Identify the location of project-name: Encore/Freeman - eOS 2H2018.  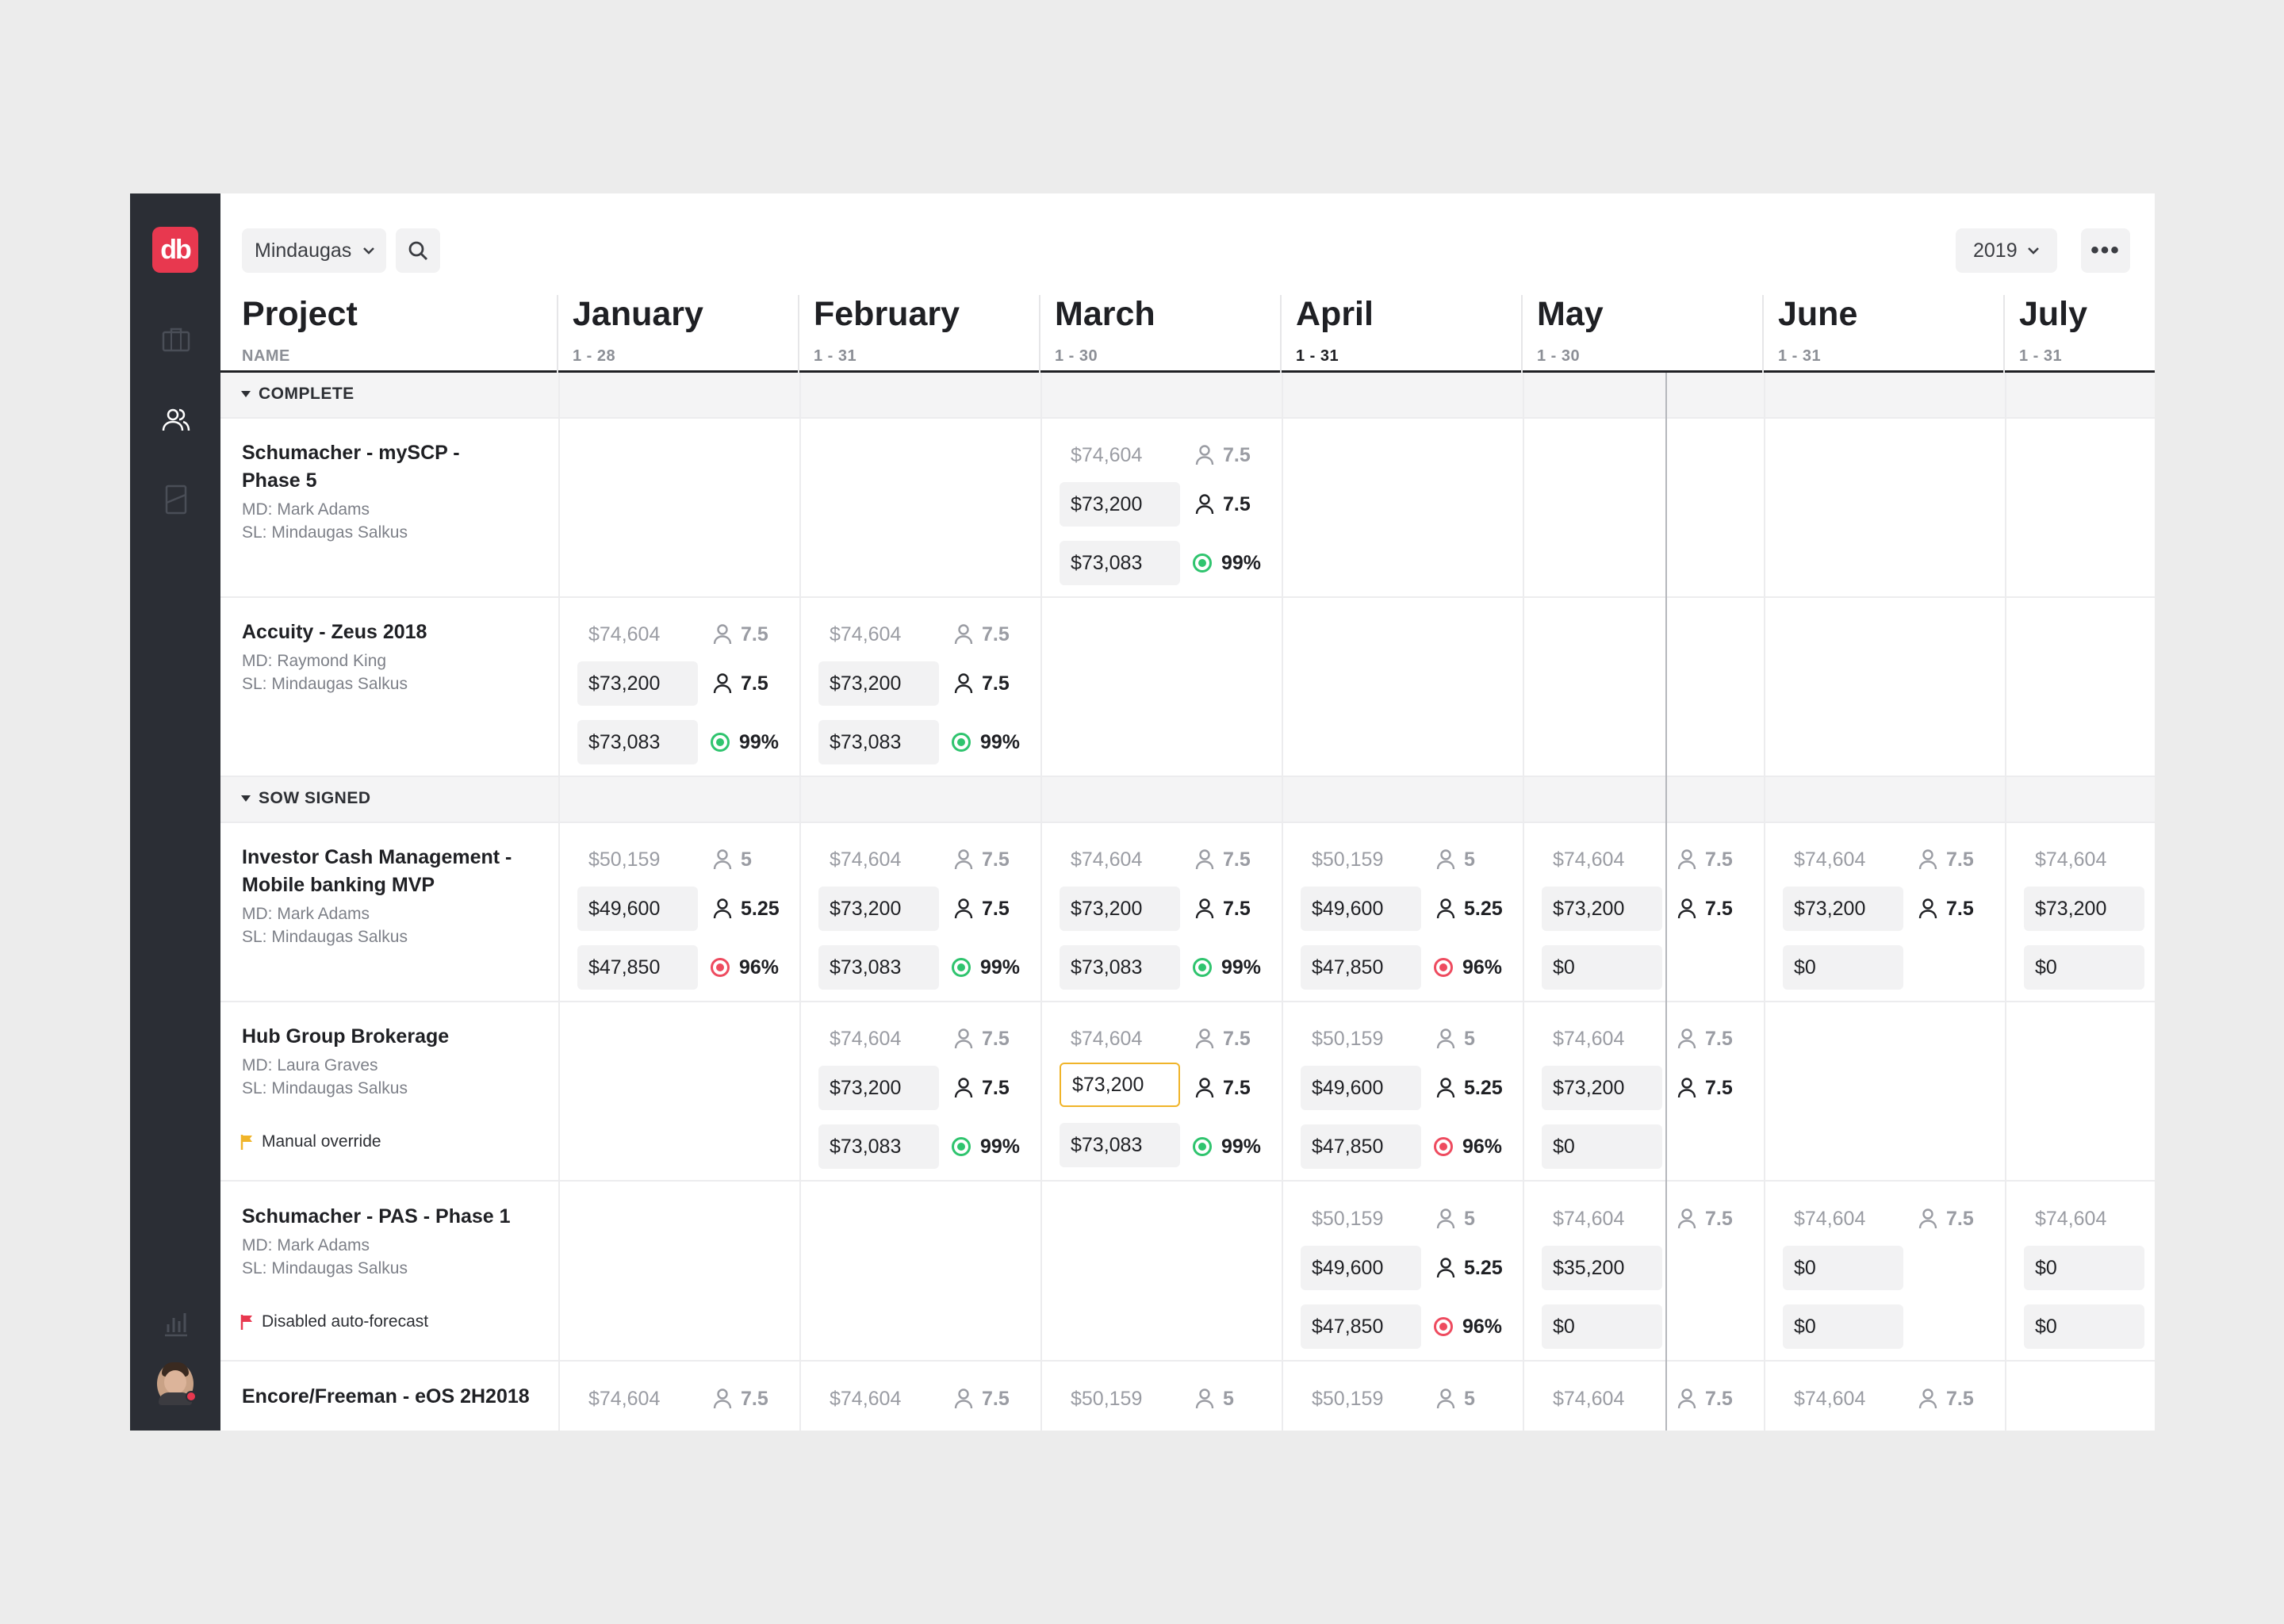
(392, 1397).